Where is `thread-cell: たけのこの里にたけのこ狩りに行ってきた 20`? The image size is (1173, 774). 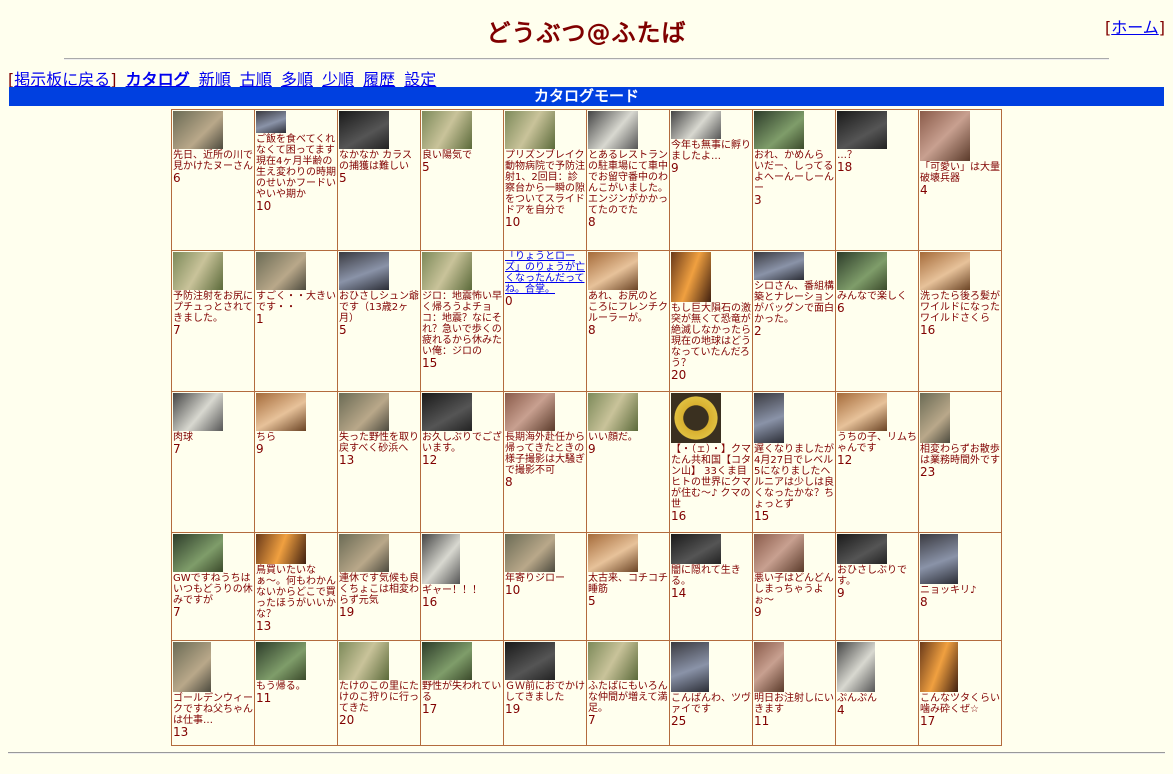
thread-cell: たけのこの里にたけのこ狩りに行ってきた 20 is located at coordinates (379, 693).